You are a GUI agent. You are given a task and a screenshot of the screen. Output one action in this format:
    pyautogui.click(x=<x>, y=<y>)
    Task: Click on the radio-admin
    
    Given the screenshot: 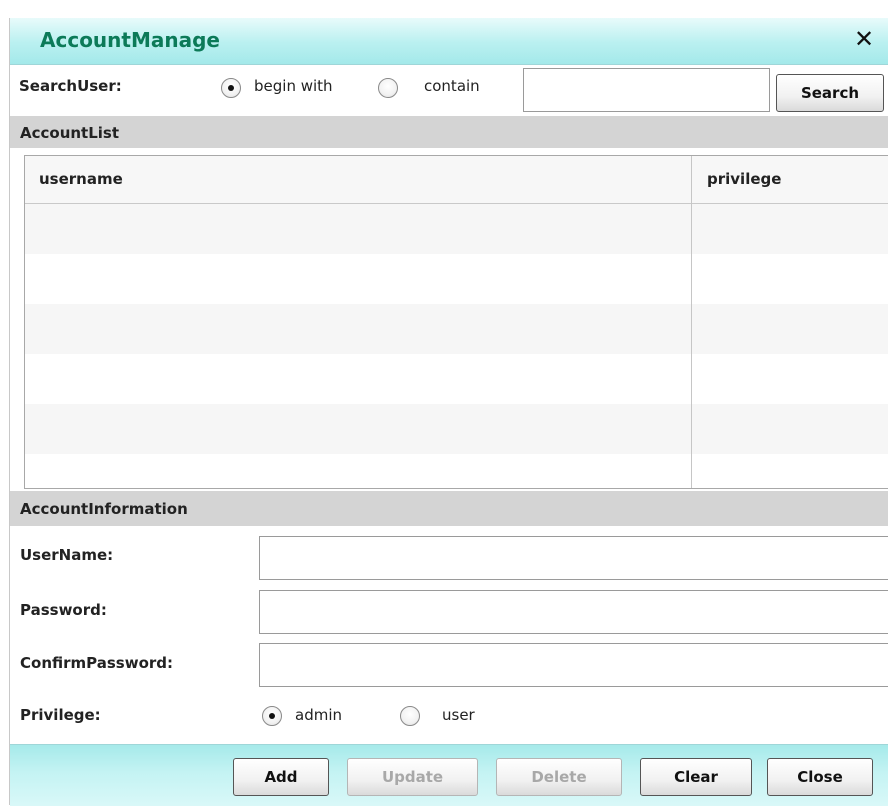 What is the action you would take?
    pyautogui.click(x=272, y=716)
    